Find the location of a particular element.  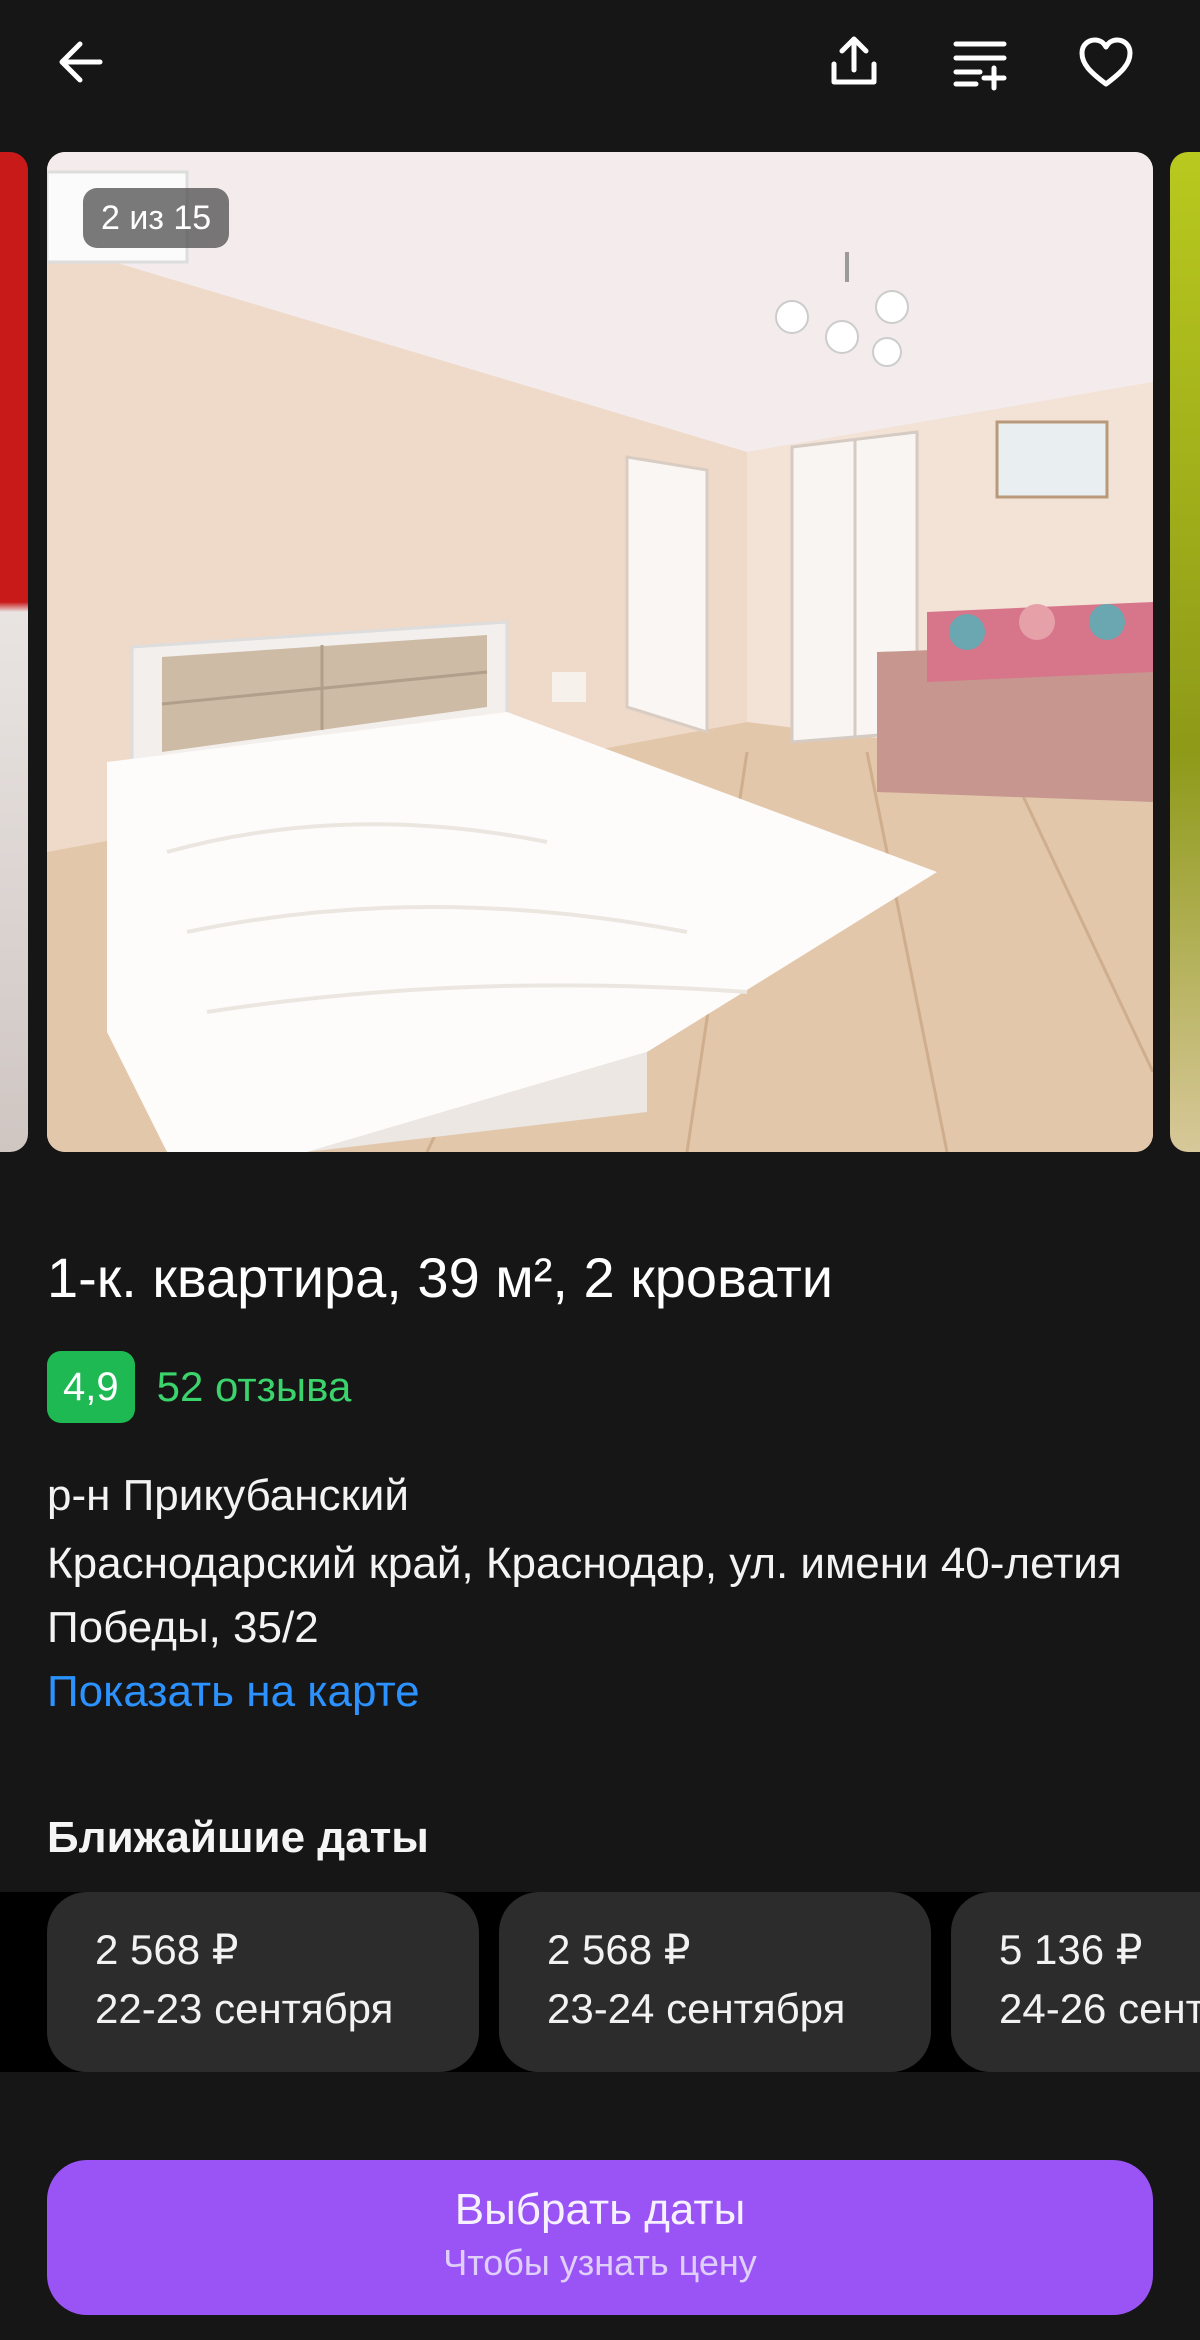

compare-button is located at coordinates (980, 62).